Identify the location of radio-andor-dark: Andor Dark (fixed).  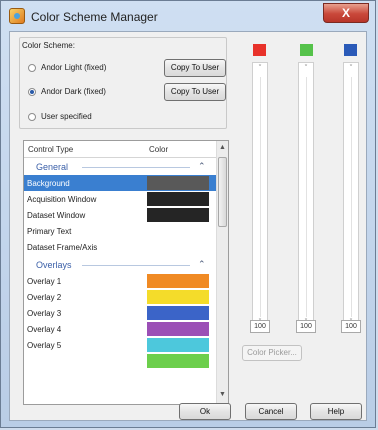
(67, 91).